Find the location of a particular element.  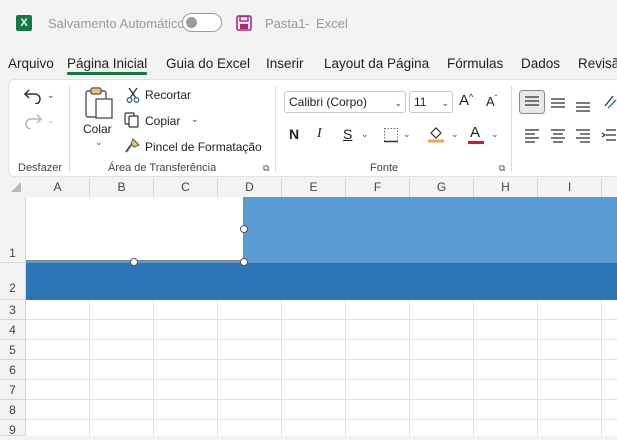

paste-label: Colar is located at coordinates (97, 129).